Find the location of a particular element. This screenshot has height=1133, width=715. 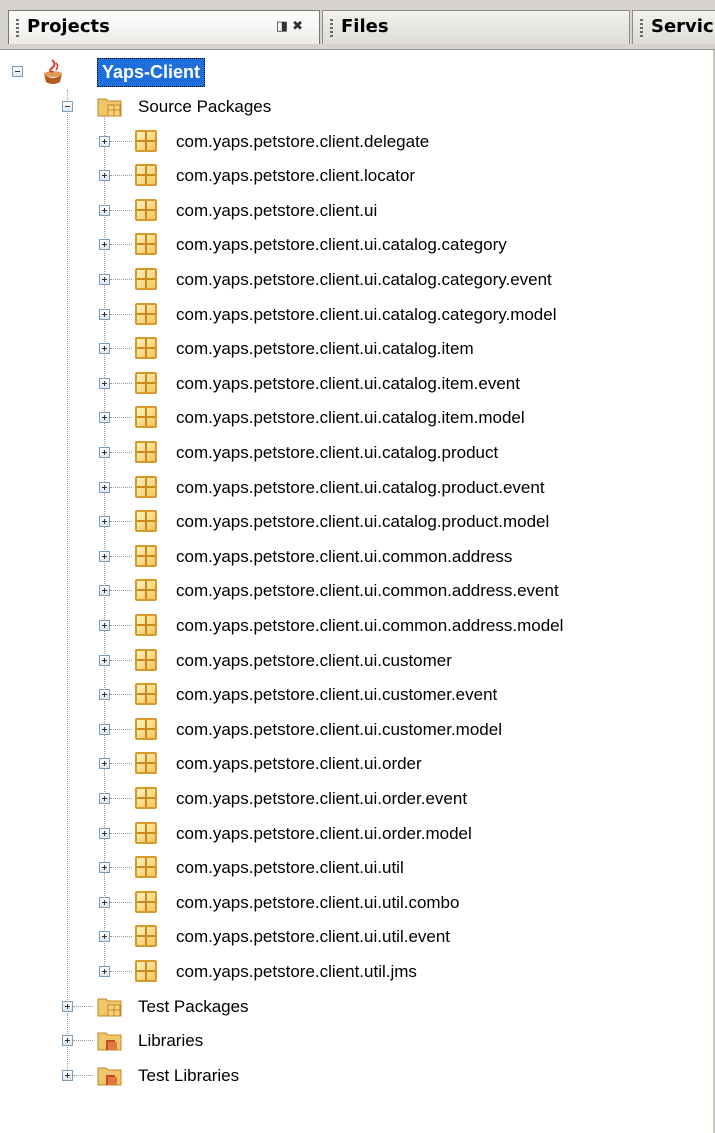

package-node: com.yaps.petstore.client.ui.util.combo is located at coordinates (357, 903).